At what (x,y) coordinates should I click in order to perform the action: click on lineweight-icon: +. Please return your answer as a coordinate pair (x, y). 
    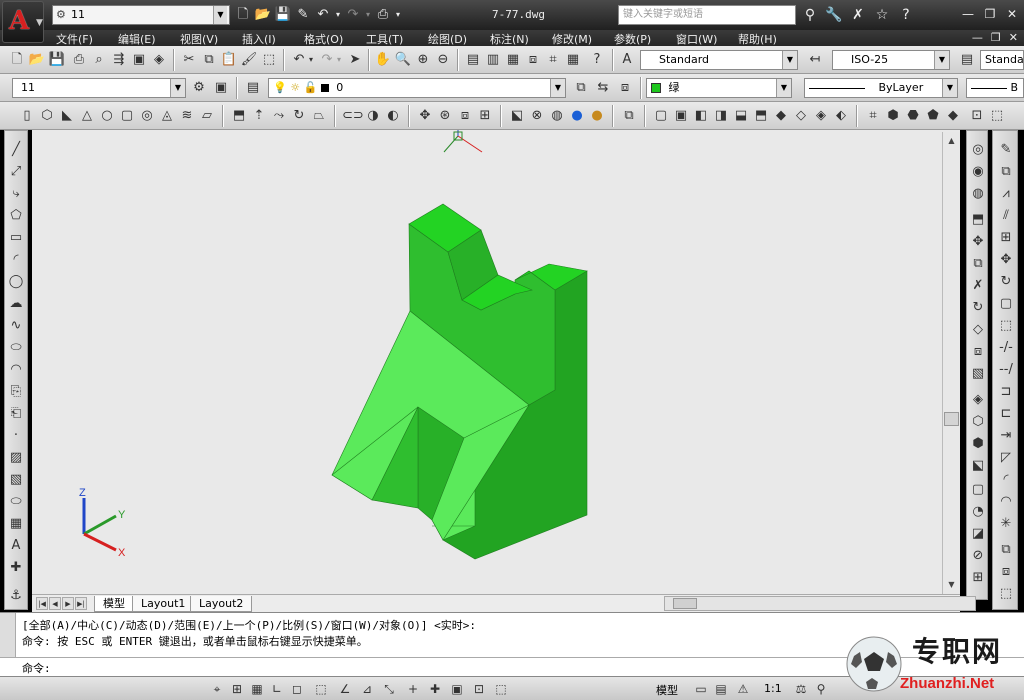
    Looking at the image, I should click on (413, 689).